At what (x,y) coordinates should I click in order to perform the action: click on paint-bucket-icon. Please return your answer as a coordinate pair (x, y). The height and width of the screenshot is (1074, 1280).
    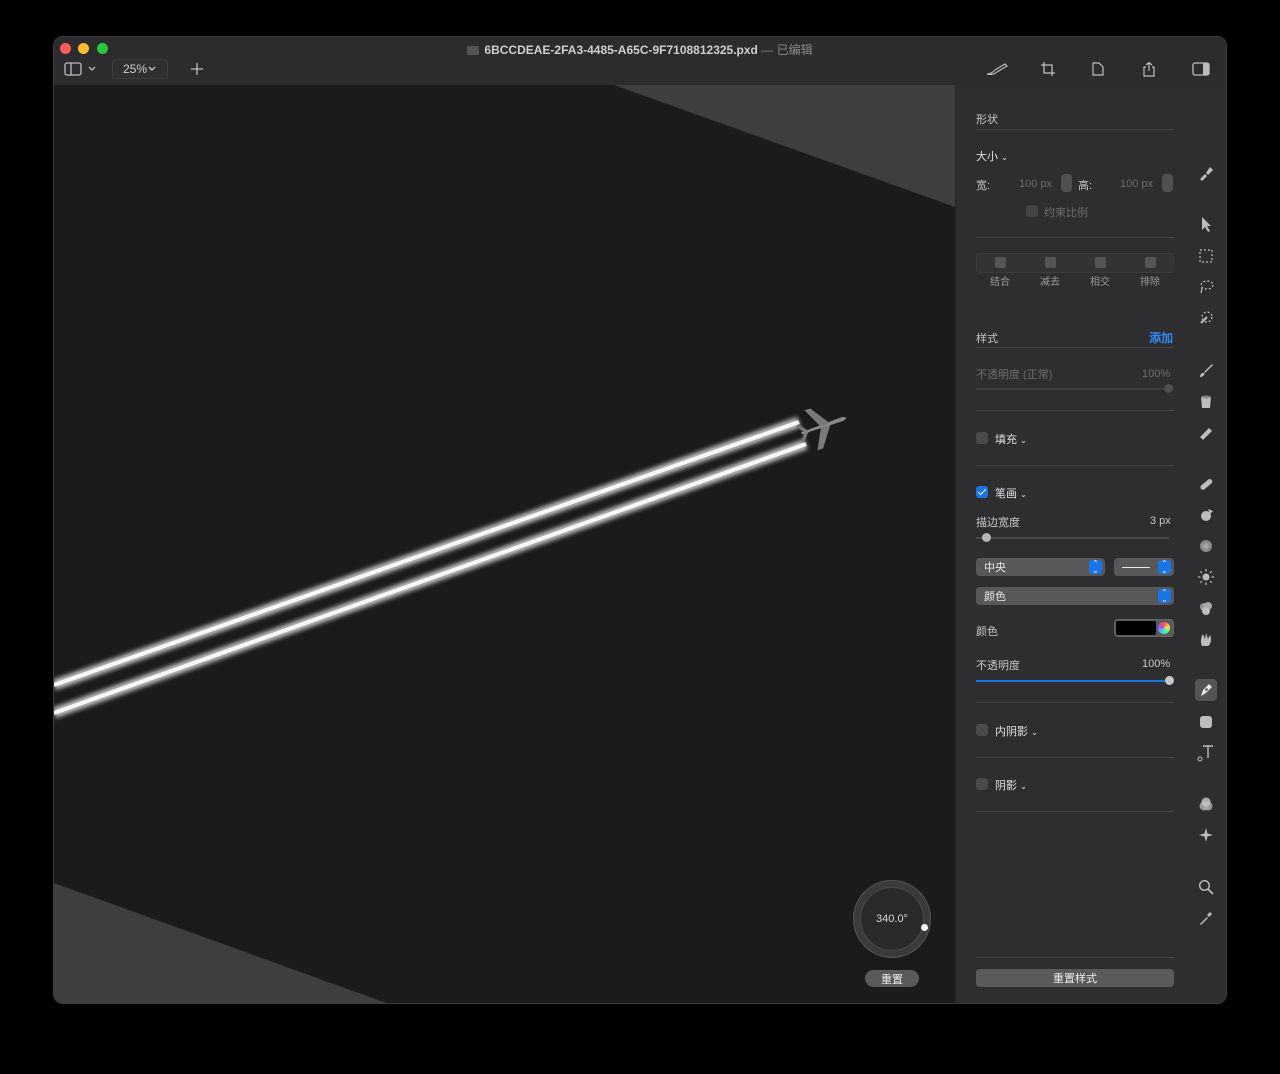
    Looking at the image, I should click on (1206, 401).